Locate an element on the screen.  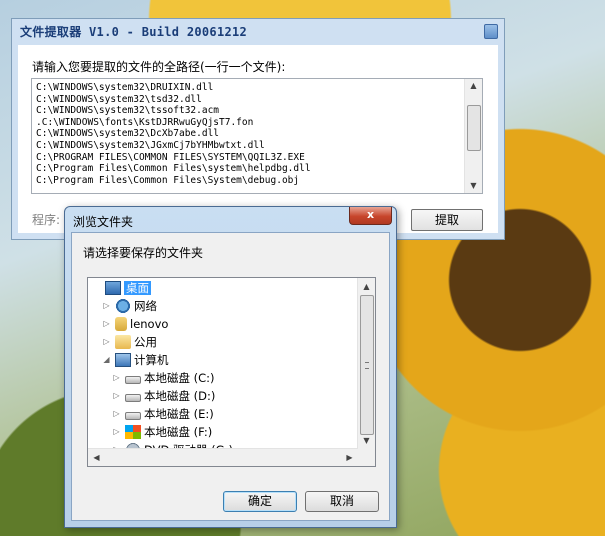
folder-icon is located at coordinates (123, 341).